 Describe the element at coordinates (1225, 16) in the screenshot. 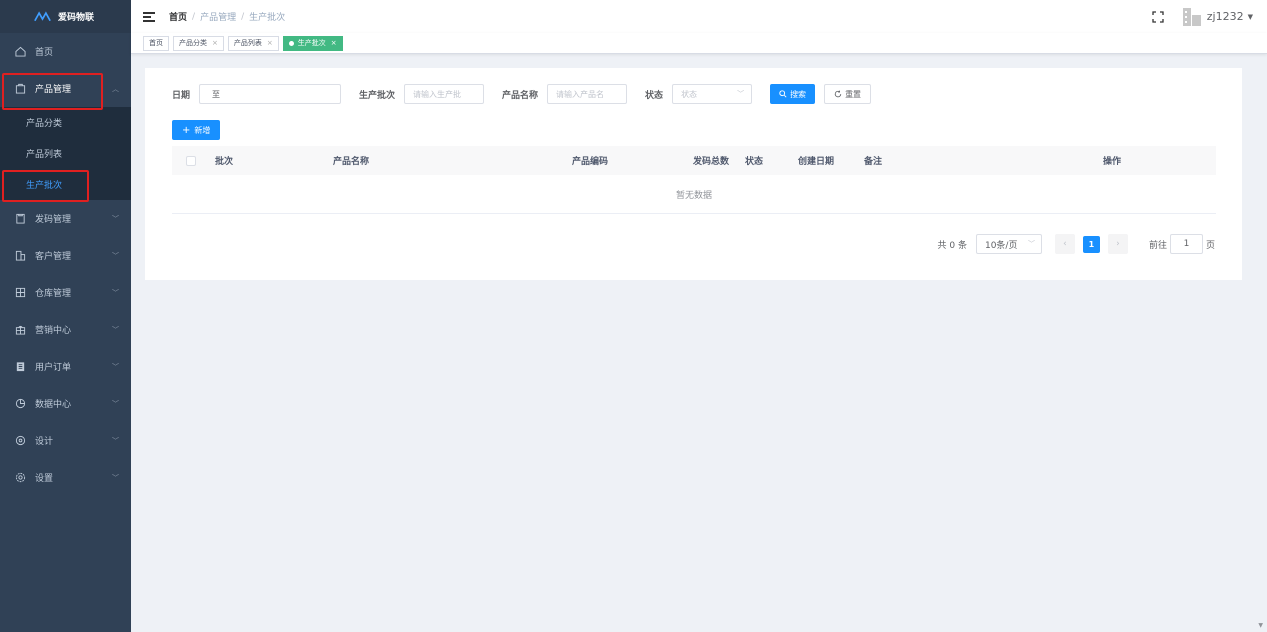

I see `user-name: zj1232` at that location.